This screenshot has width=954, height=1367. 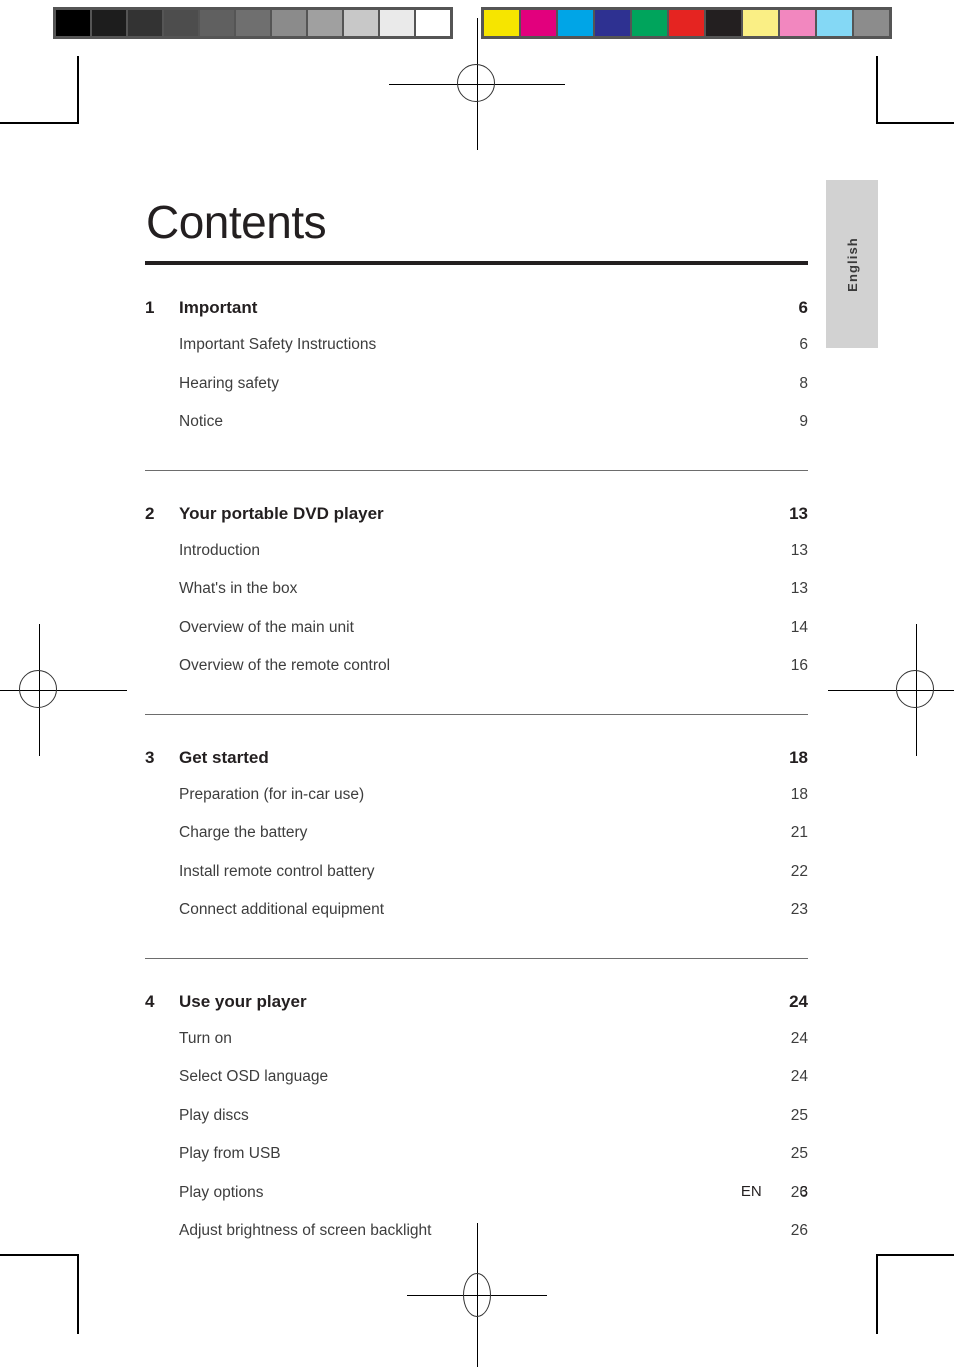 What do you see at coordinates (278, 344) in the screenshot?
I see `toc-entry-label: Important Safety Instructions` at bounding box center [278, 344].